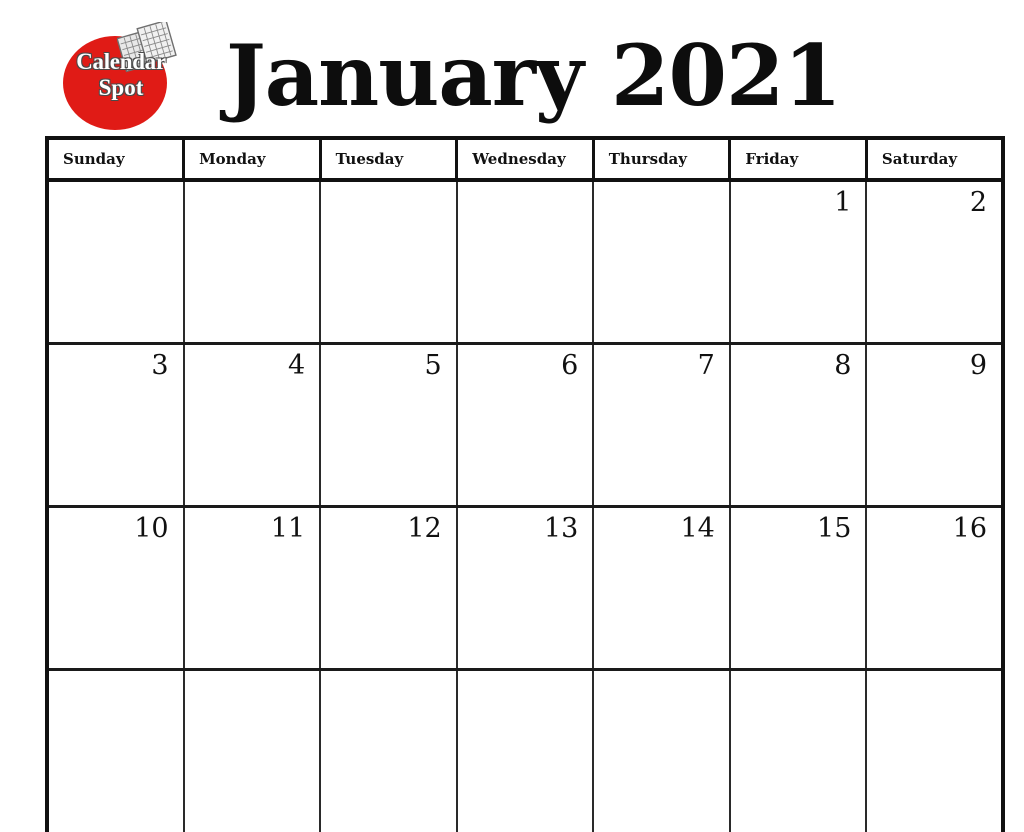 This screenshot has height=832, width=1024. What do you see at coordinates (834, 528) in the screenshot?
I see `day-number: 15` at bounding box center [834, 528].